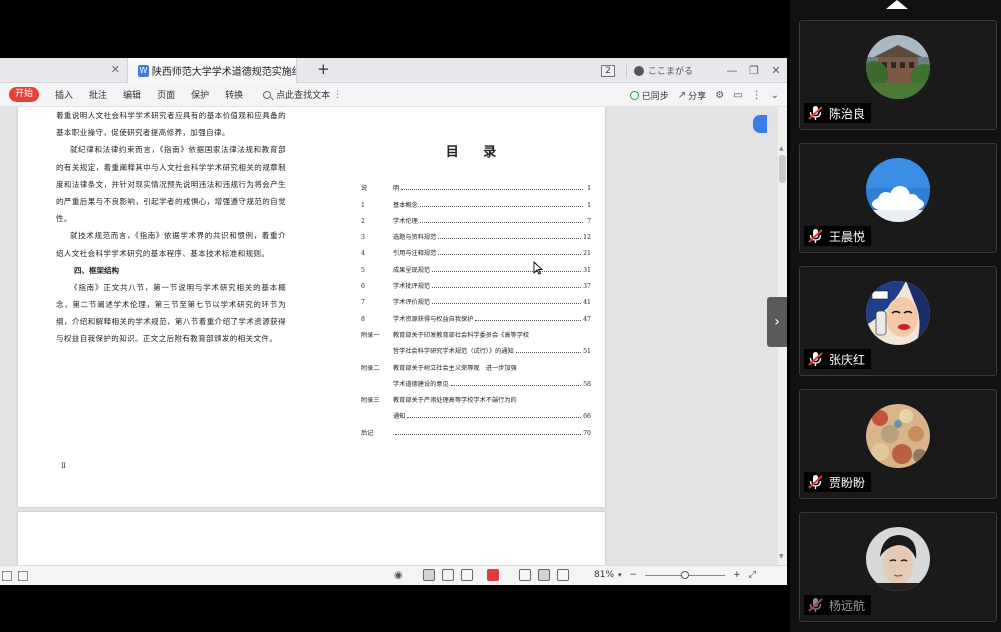 The width and height of the screenshot is (1001, 632). What do you see at coordinates (492, 575) in the screenshot?
I see `play-icon` at bounding box center [492, 575].